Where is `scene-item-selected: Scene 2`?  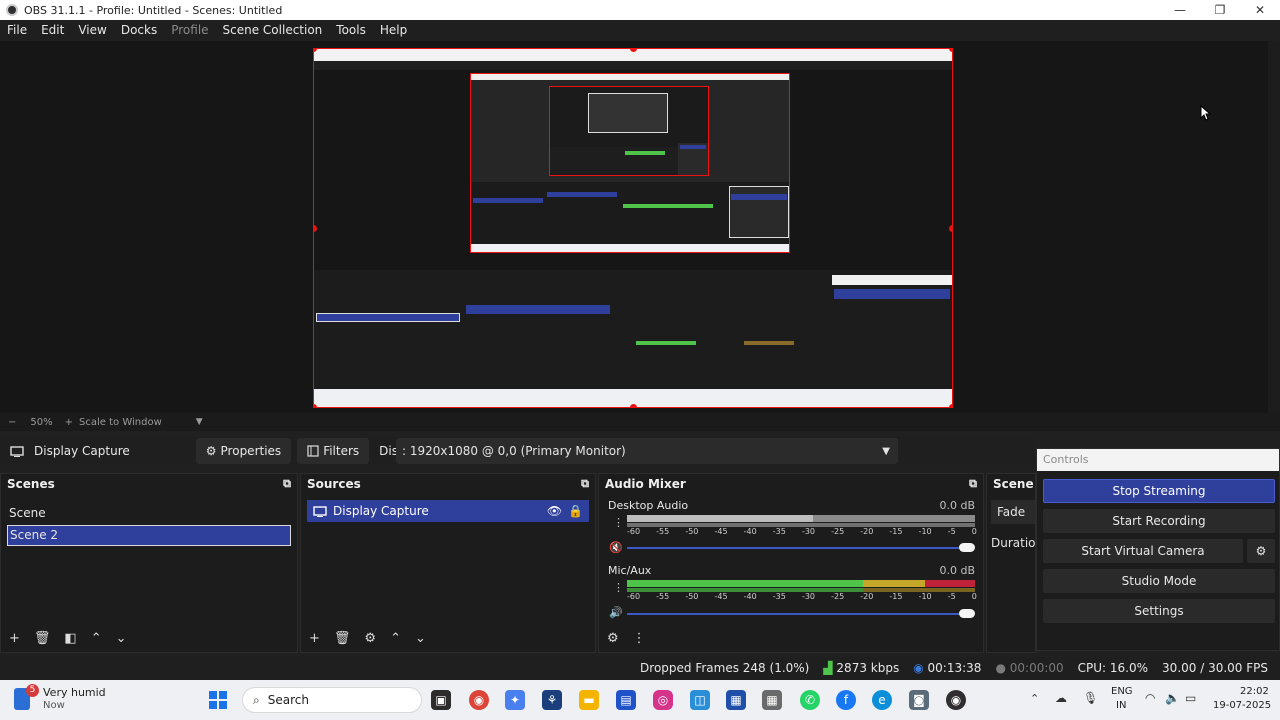 scene-item-selected: Scene 2 is located at coordinates (149, 535).